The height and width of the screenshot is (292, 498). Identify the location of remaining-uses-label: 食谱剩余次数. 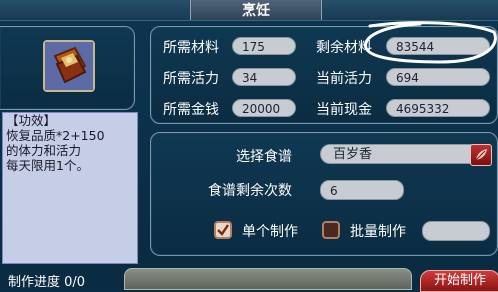
(250, 191).